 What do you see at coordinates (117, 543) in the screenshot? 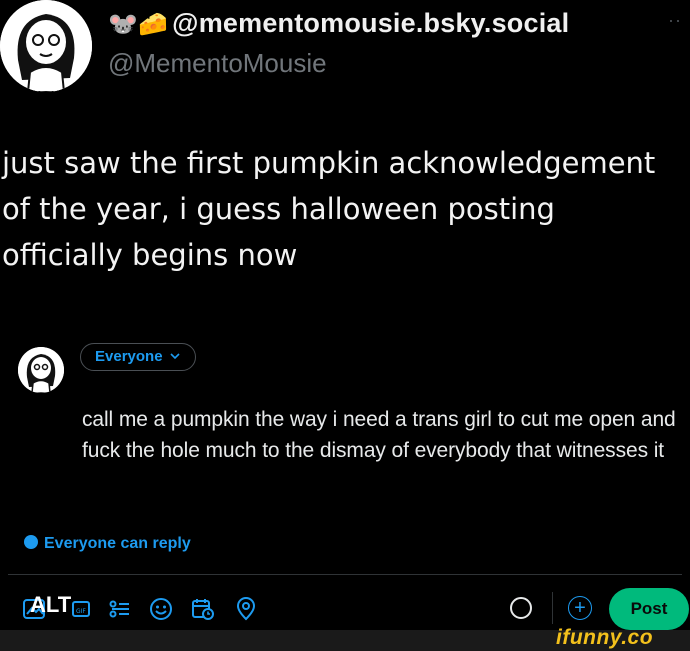
I see `reply-setting-label: Everyone can reply` at bounding box center [117, 543].